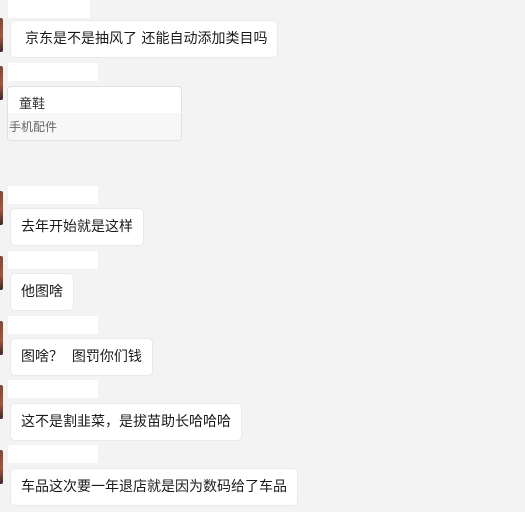 This screenshot has height=512, width=525. I want to click on message-bubble: 他图啥, so click(42, 292).